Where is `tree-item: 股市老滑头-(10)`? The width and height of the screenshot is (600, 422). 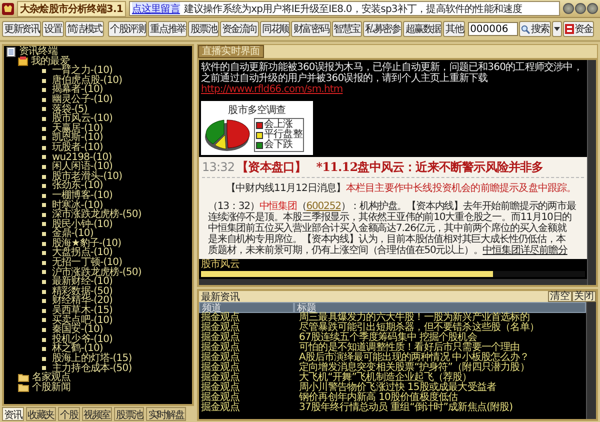
tree-item: 股市老滑头-(10) is located at coordinates (87, 177).